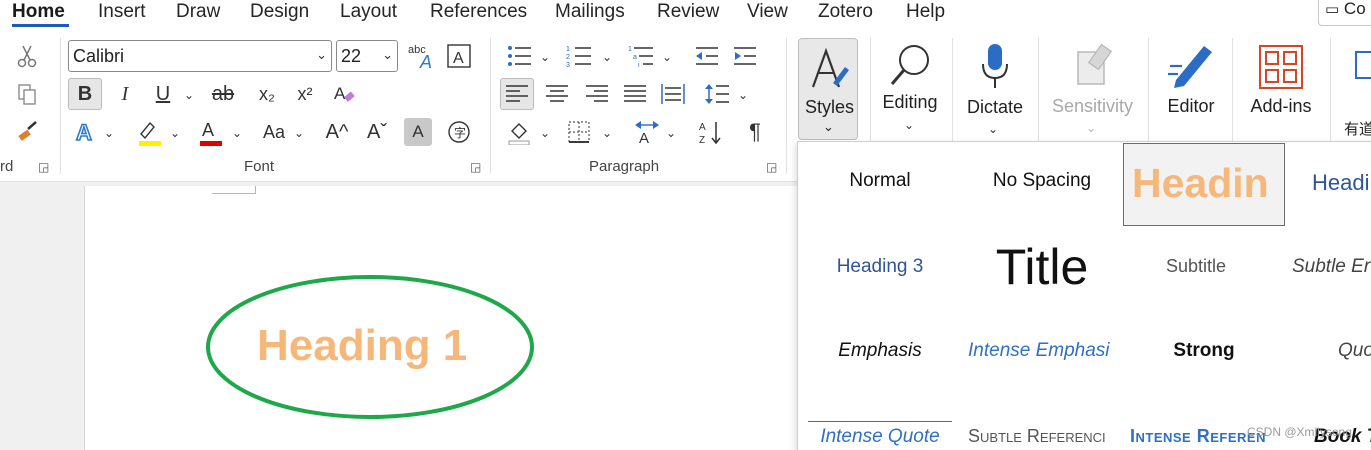  Describe the element at coordinates (337, 132) in the screenshot. I see `grow-font-button: A^` at that location.